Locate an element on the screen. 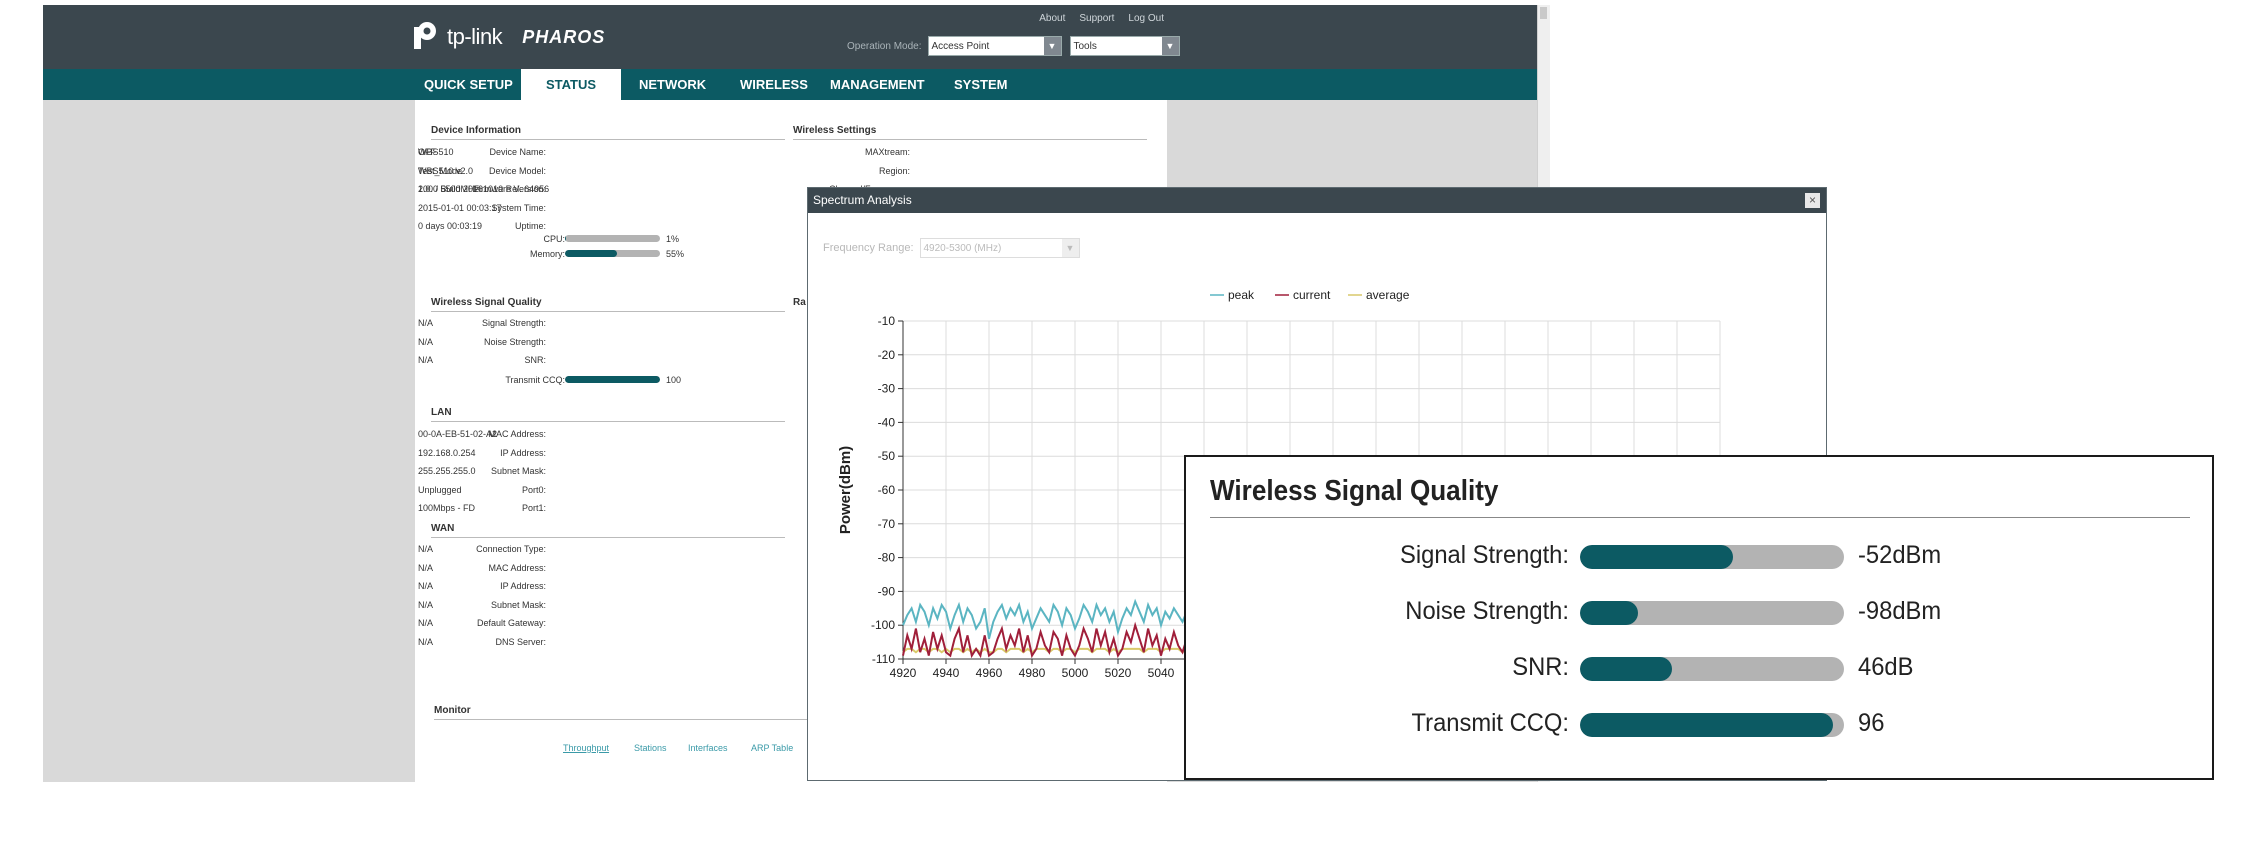 Image resolution: width=2256 pixels, height=848 pixels. tools-select: Tools ▼ is located at coordinates (1124, 46).